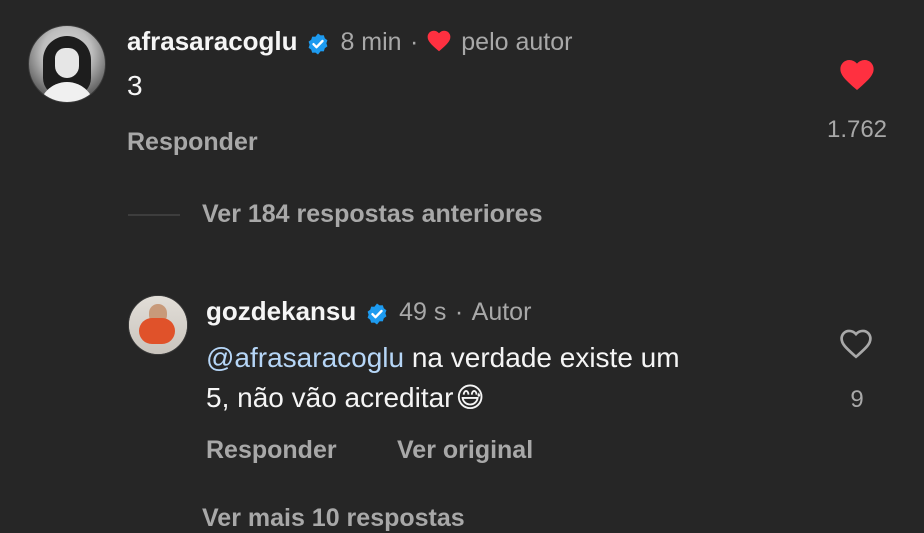 The image size is (924, 533). Describe the element at coordinates (67, 64) in the screenshot. I see `avatar-afrasaracoglu` at that location.